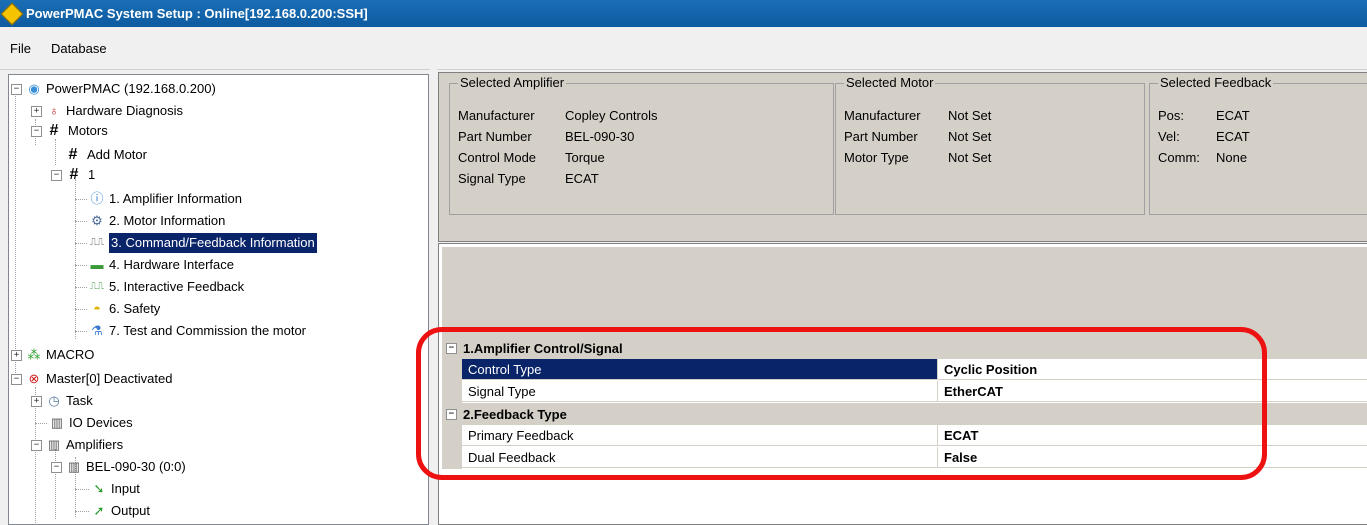 The width and height of the screenshot is (1367, 525). Describe the element at coordinates (79, 48) in the screenshot. I see `menu-database: Database` at that location.